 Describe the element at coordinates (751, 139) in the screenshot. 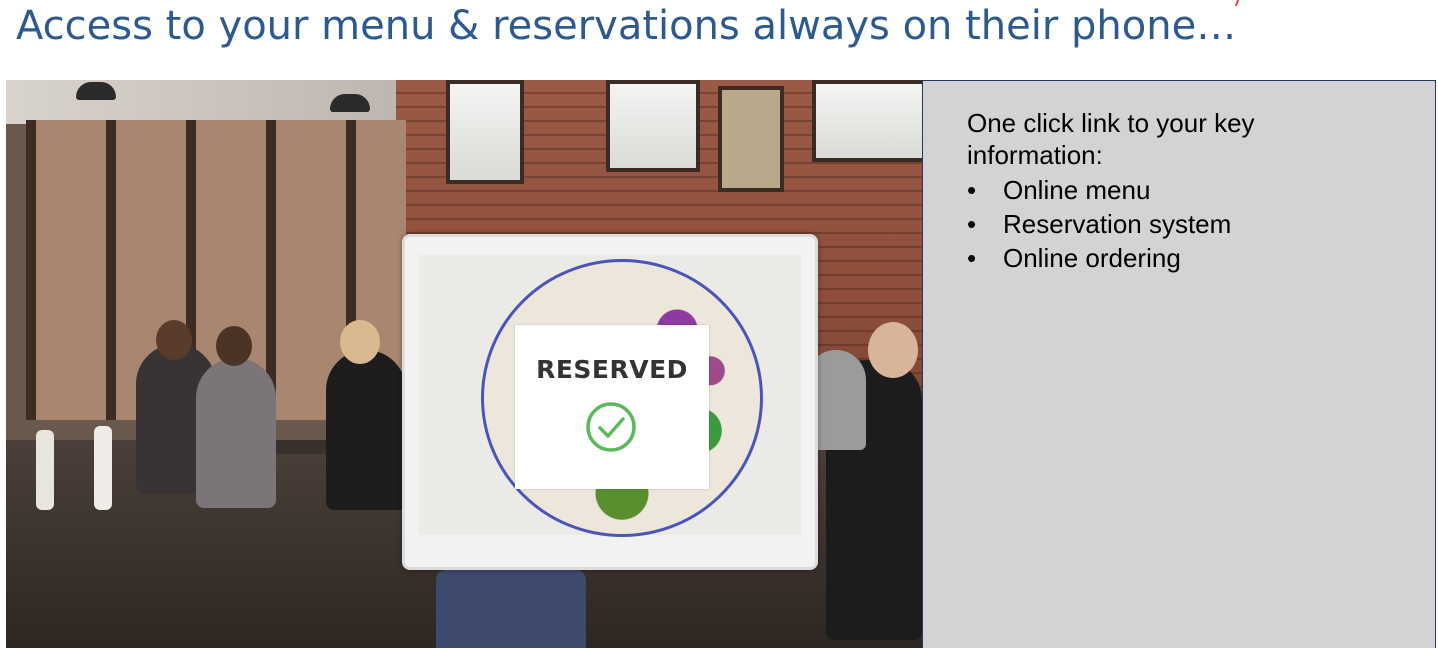

I see `photo-wall-painting` at that location.